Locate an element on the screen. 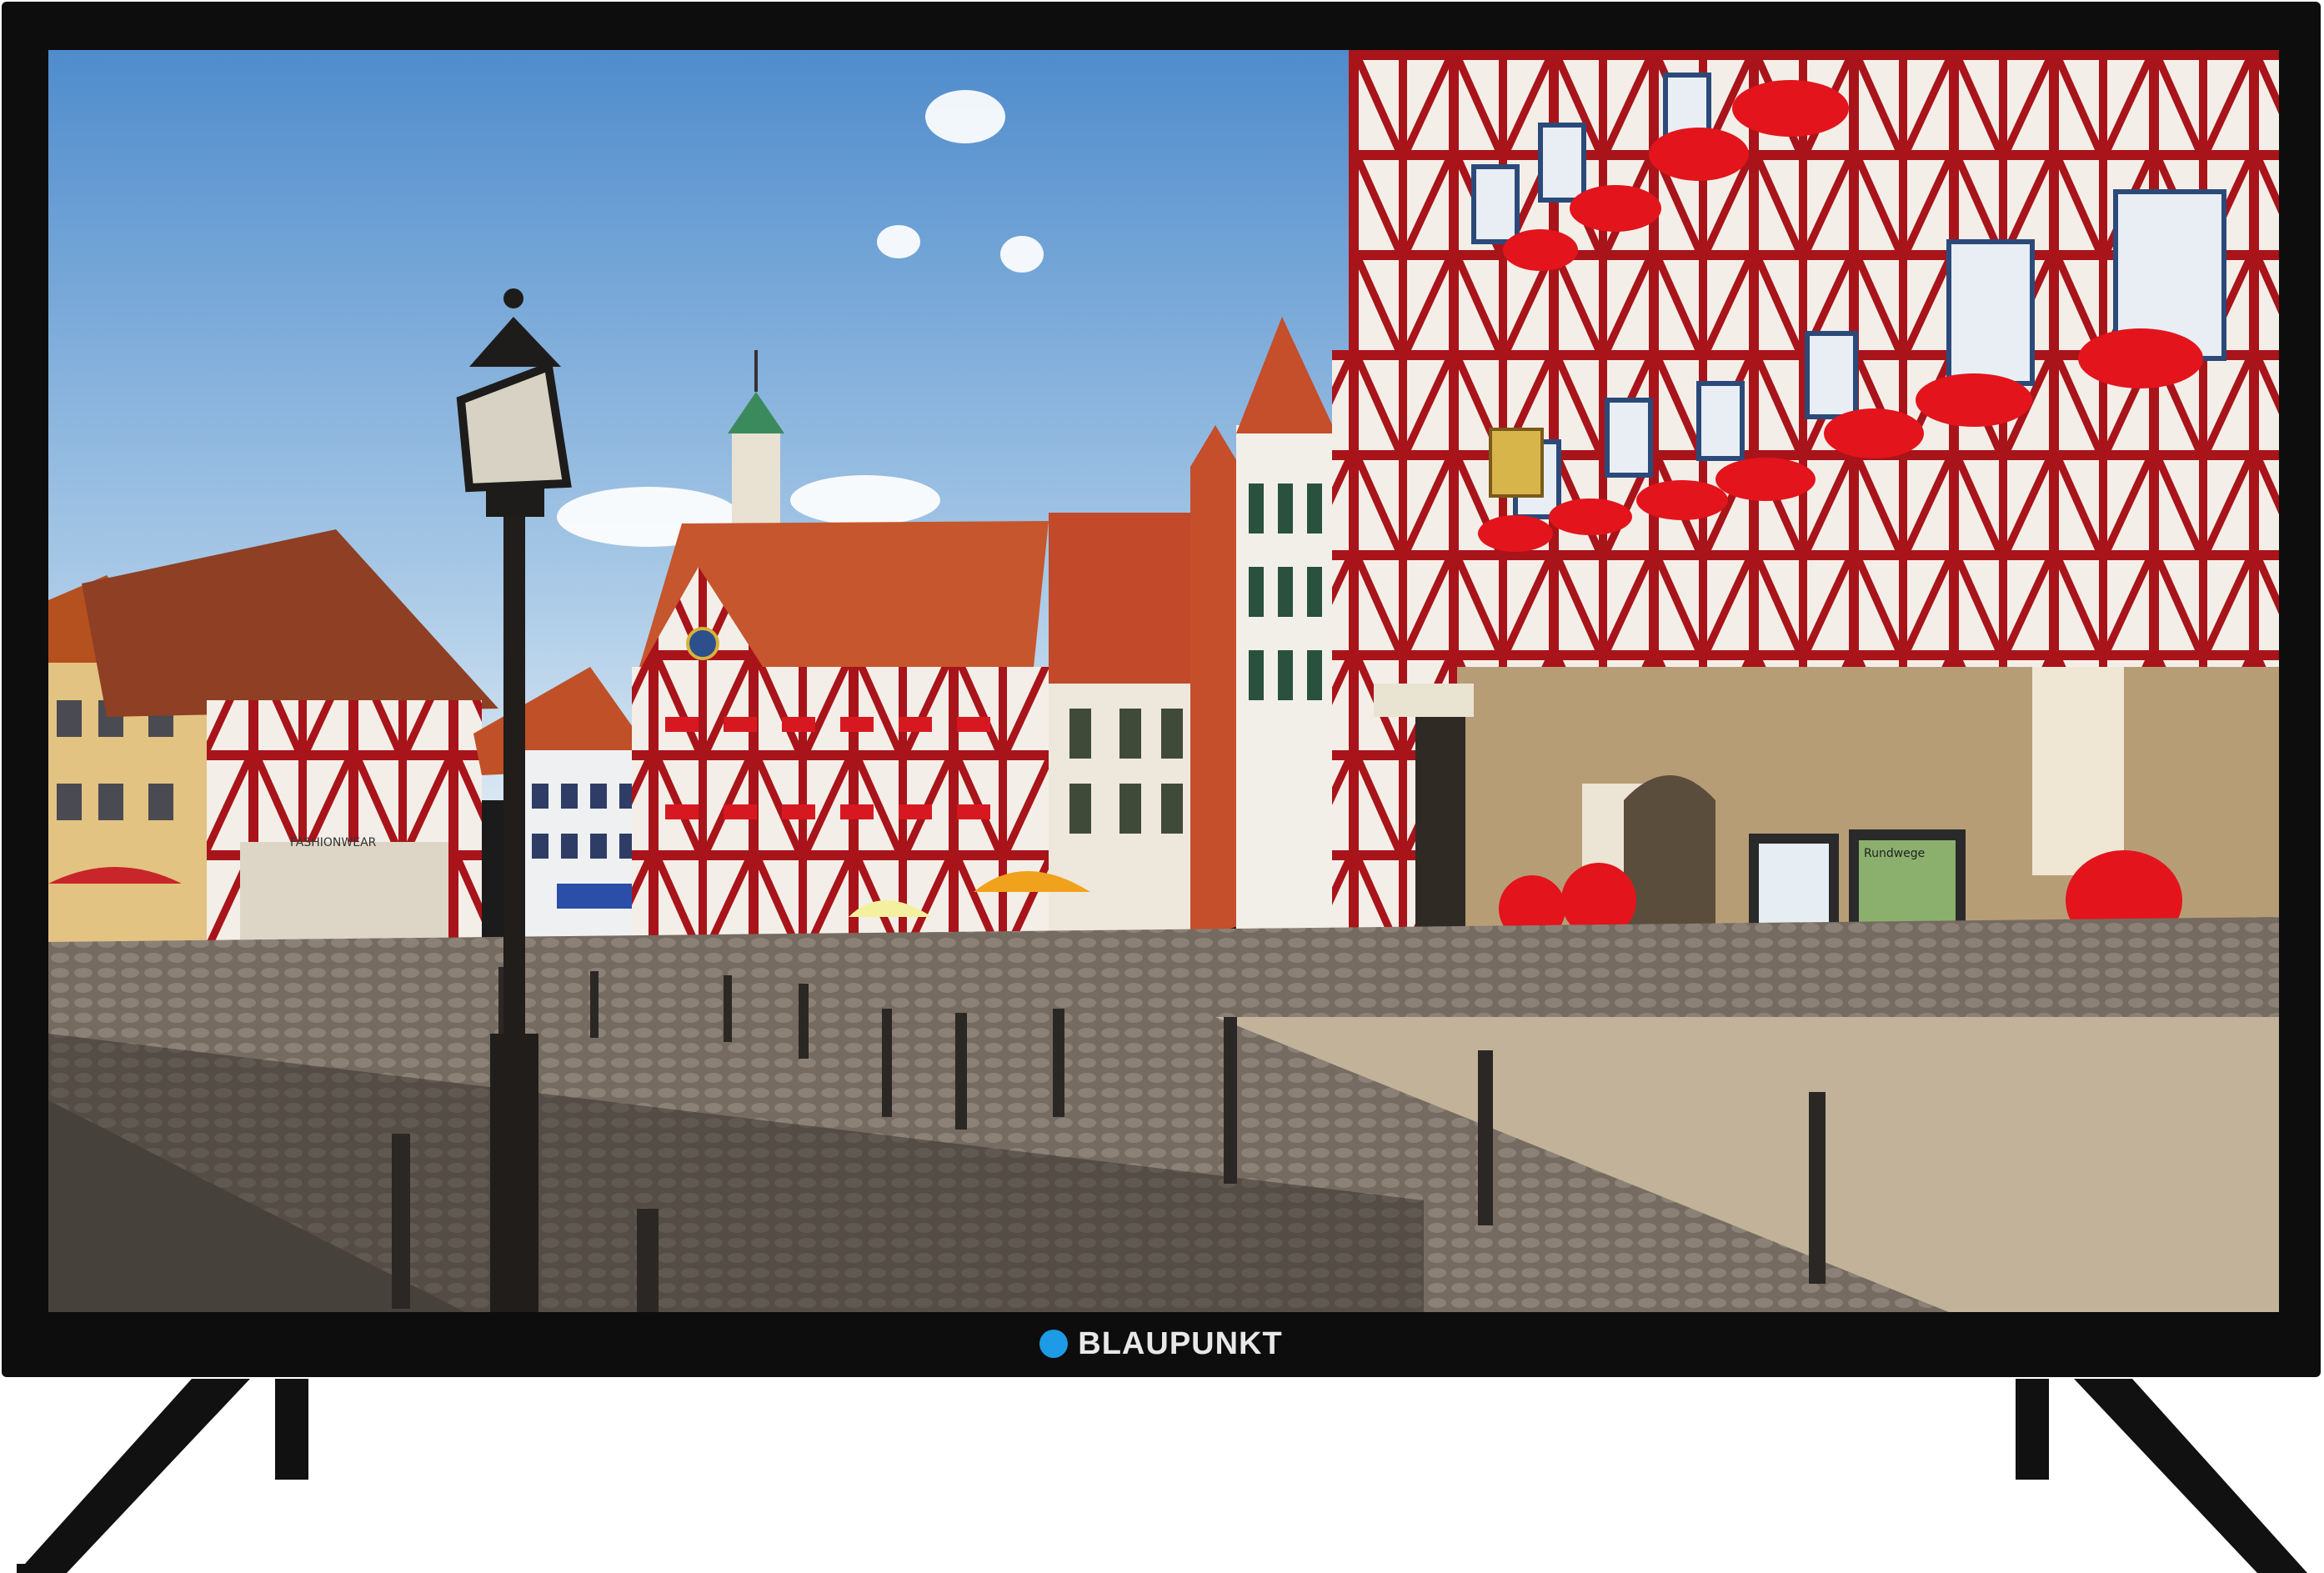  svg-text: Rundwege is located at coordinates (1895, 854).